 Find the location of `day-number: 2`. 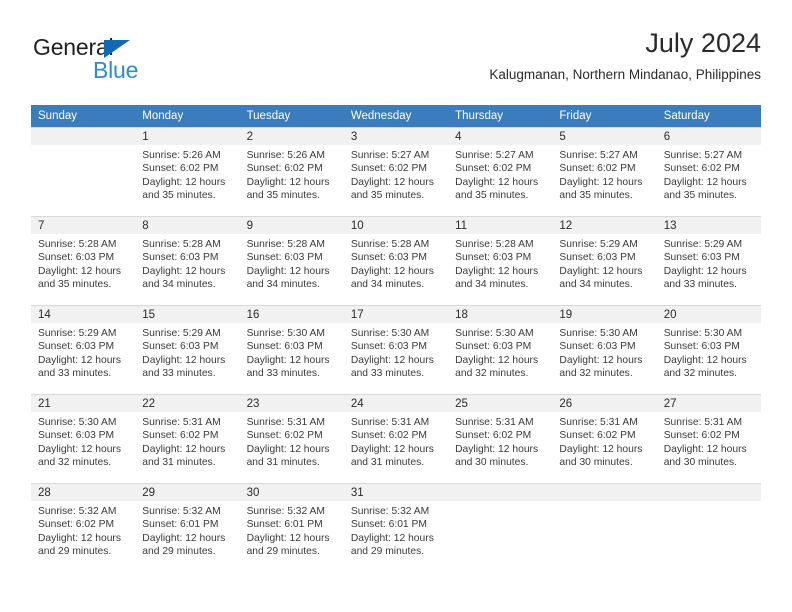

day-number: 2 is located at coordinates (291, 136).